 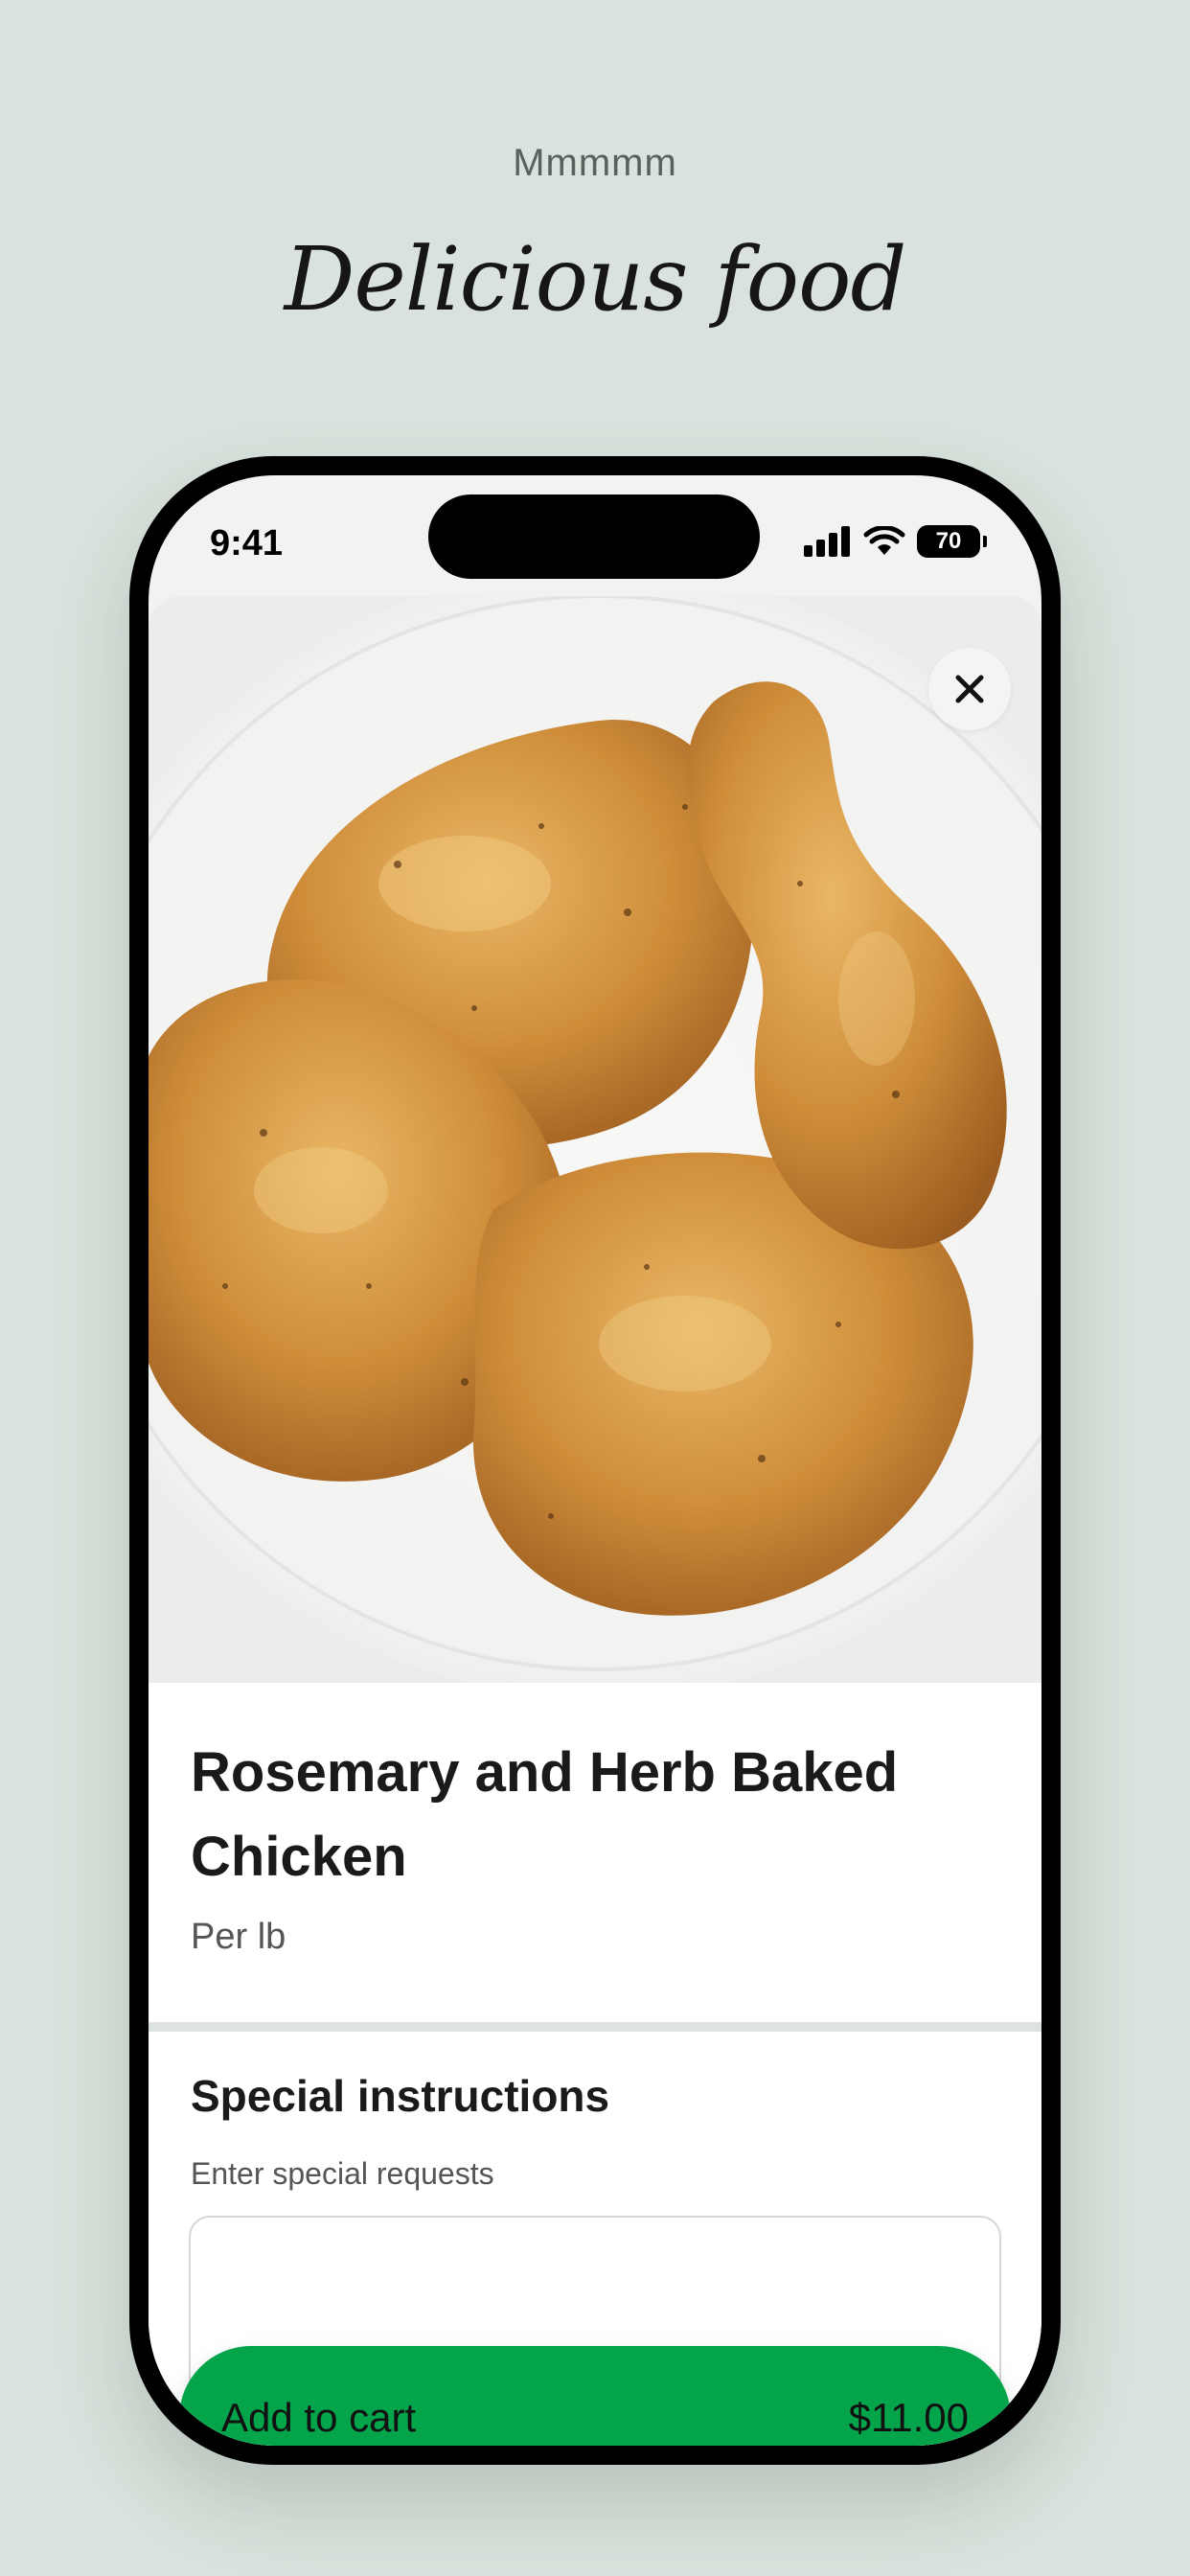 What do you see at coordinates (595, 2027) in the screenshot?
I see `section-divider` at bounding box center [595, 2027].